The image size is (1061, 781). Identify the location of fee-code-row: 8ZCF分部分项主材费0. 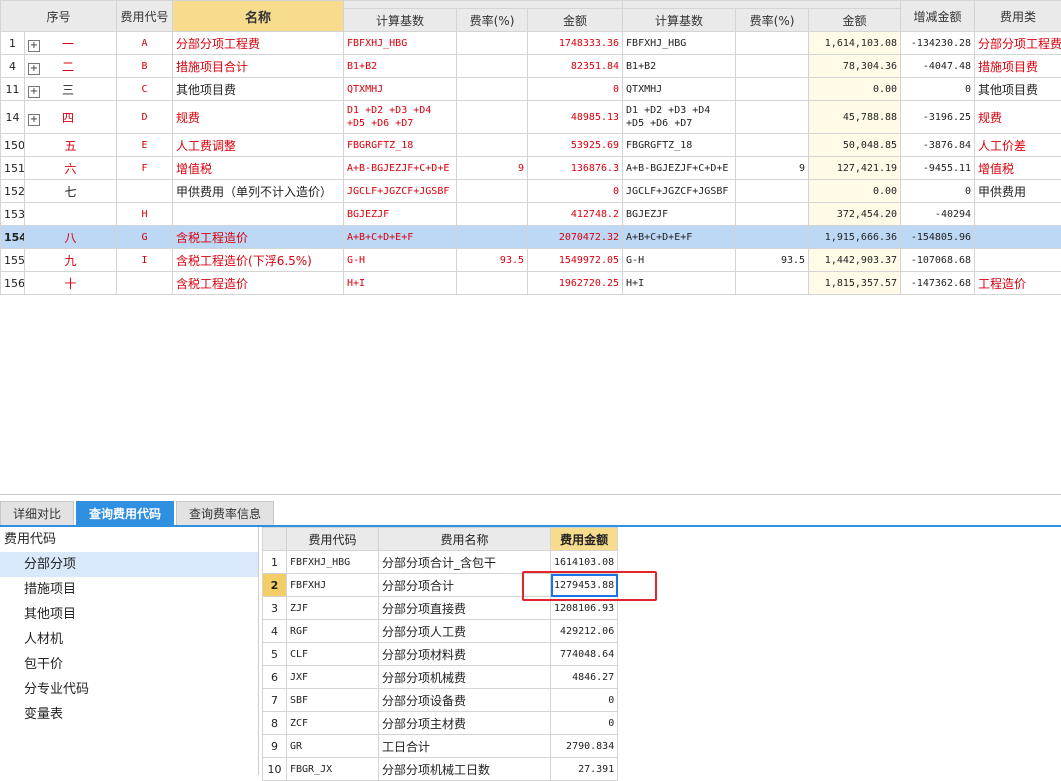
(440, 723).